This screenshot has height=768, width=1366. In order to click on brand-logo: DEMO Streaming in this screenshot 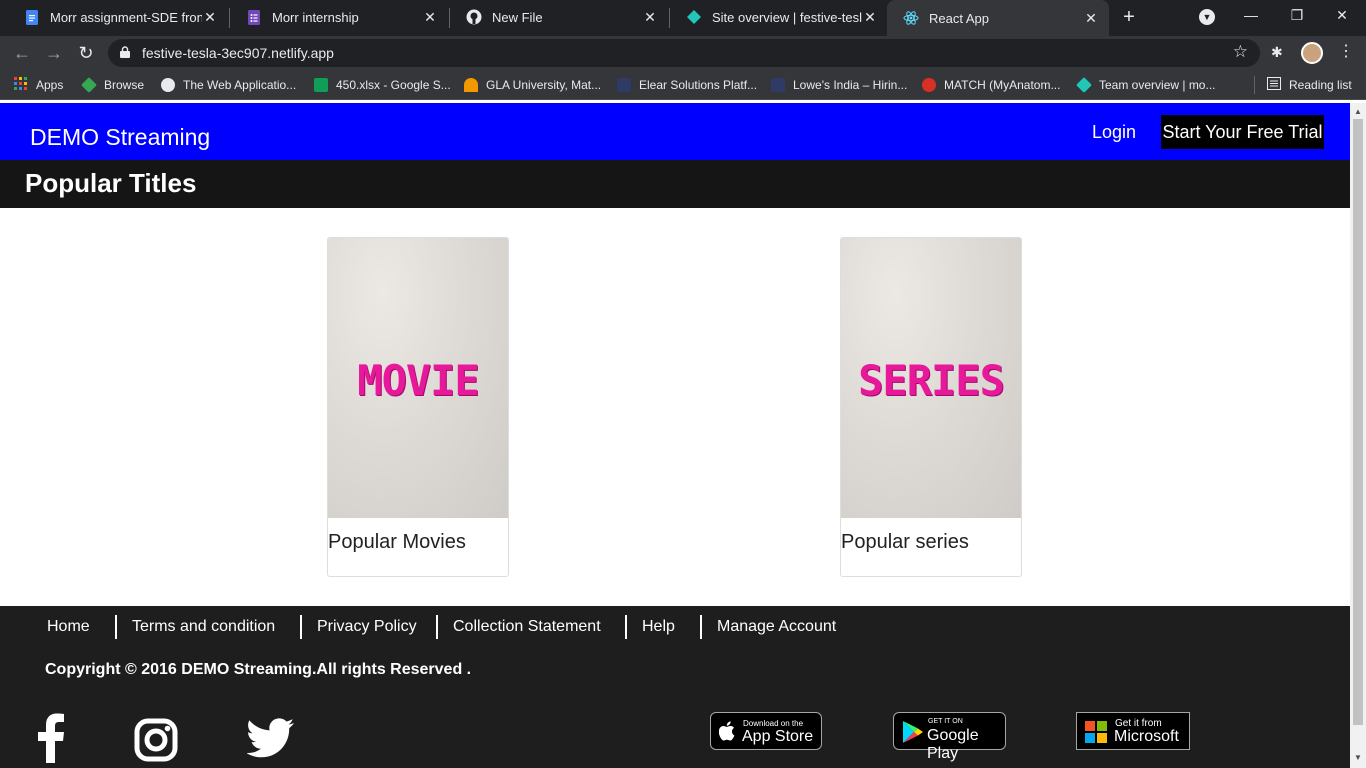, I will do `click(120, 137)`.